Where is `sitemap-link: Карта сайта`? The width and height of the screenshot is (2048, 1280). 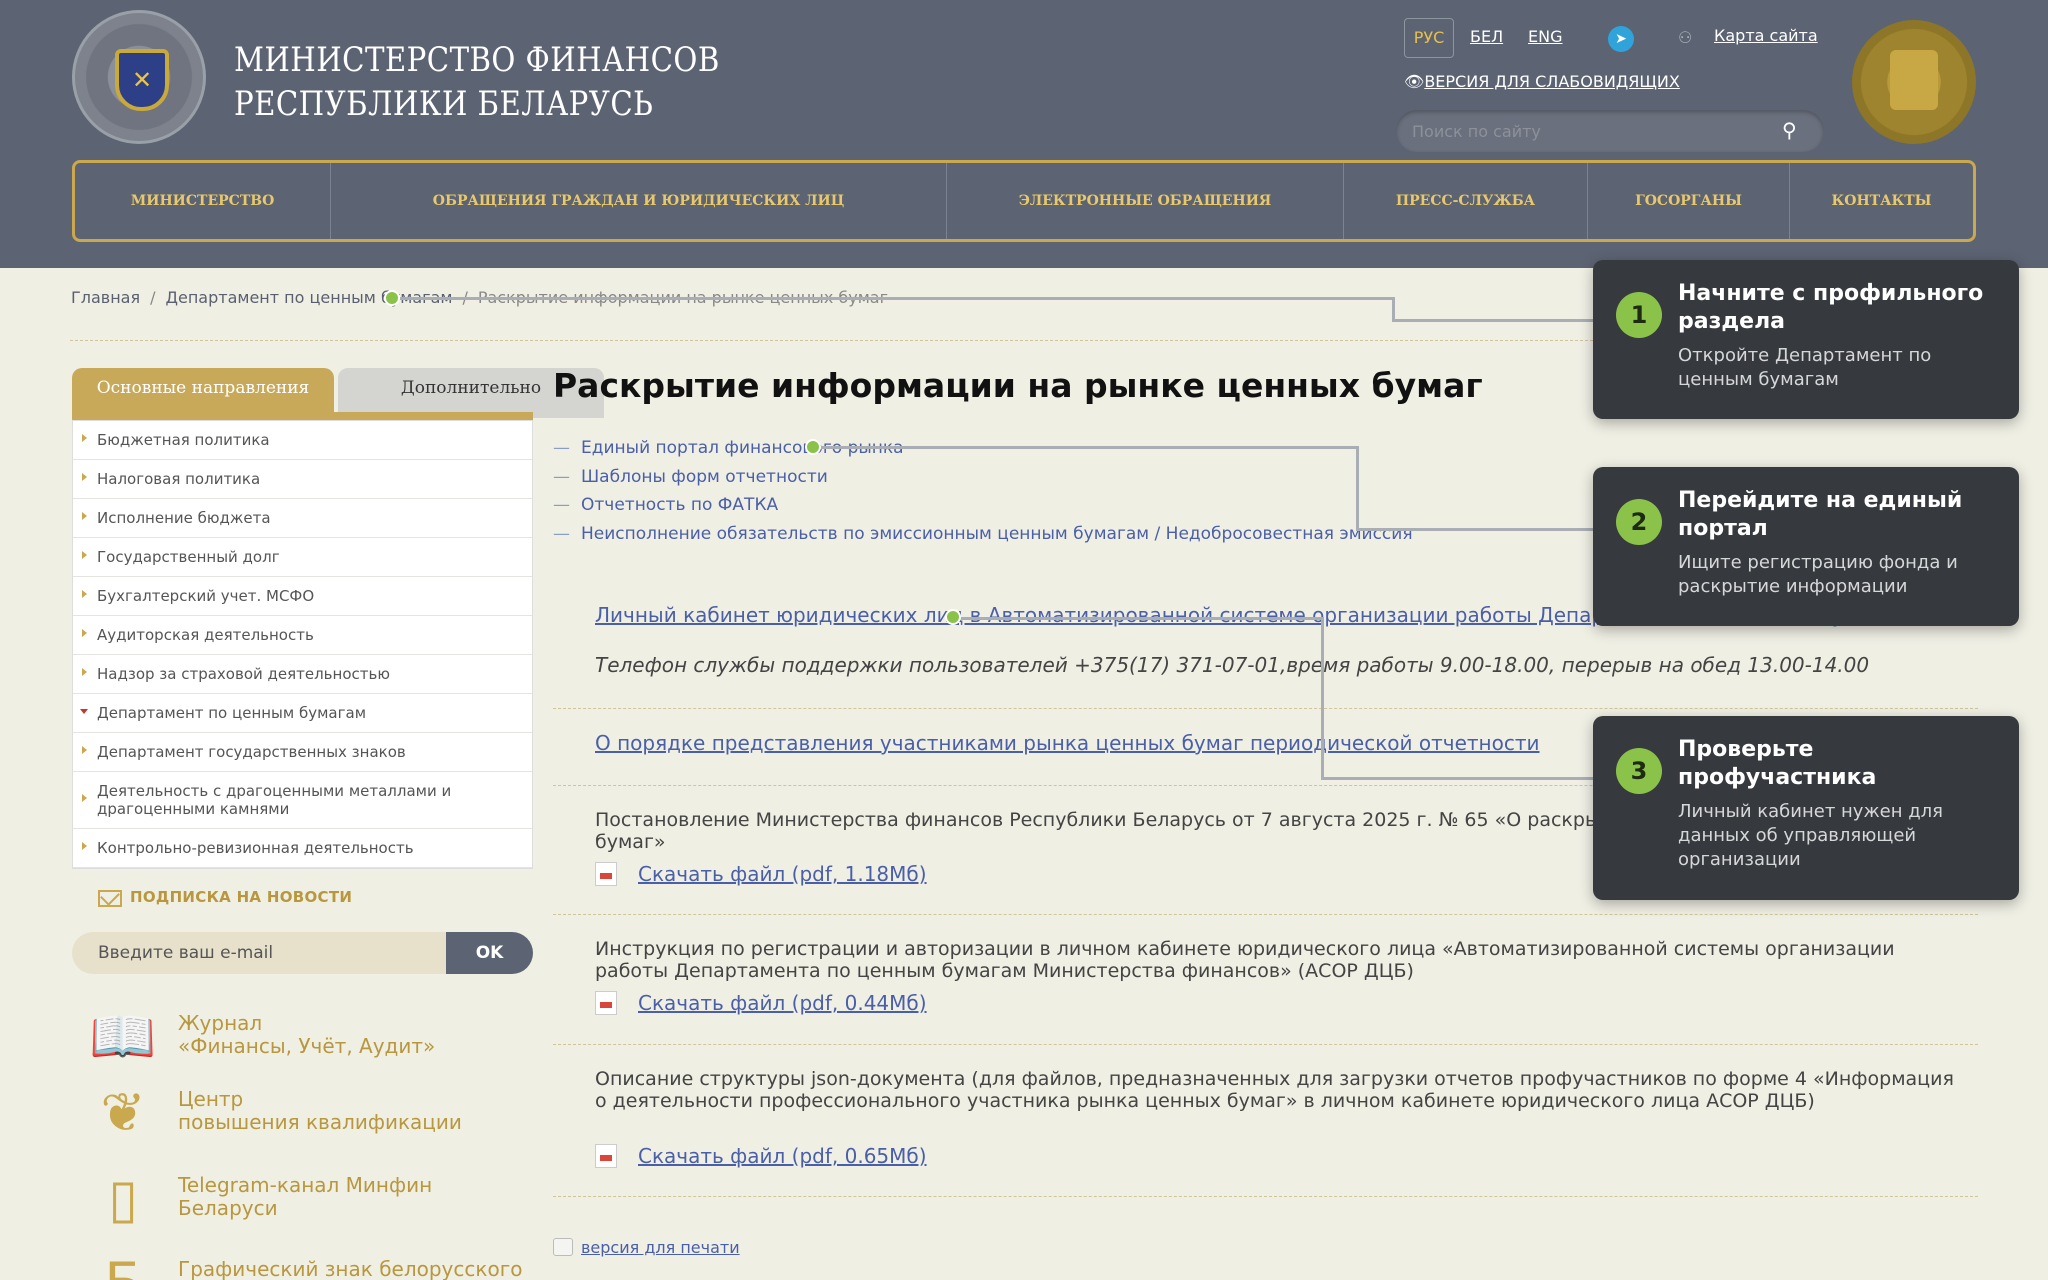
sitemap-link: Карта сайта is located at coordinates (1766, 35).